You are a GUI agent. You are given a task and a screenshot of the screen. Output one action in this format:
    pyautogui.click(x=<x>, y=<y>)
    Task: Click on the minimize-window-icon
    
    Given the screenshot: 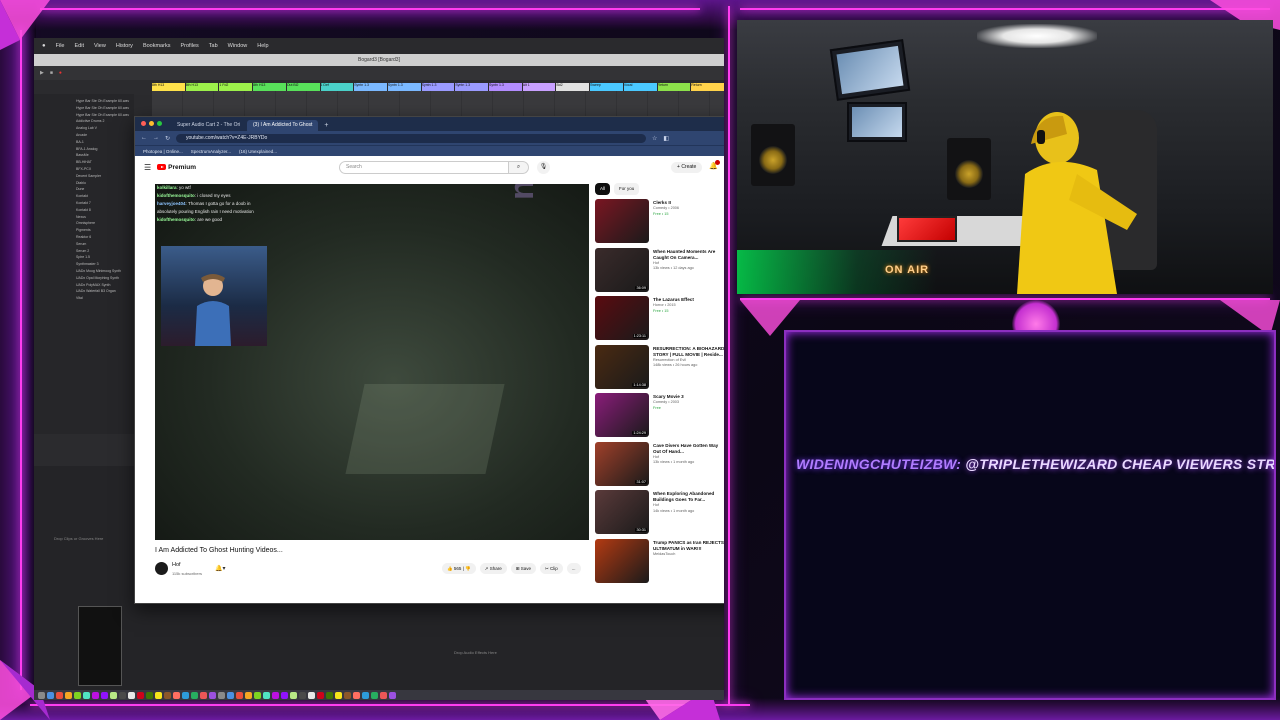 What is the action you would take?
    pyautogui.click(x=151, y=123)
    